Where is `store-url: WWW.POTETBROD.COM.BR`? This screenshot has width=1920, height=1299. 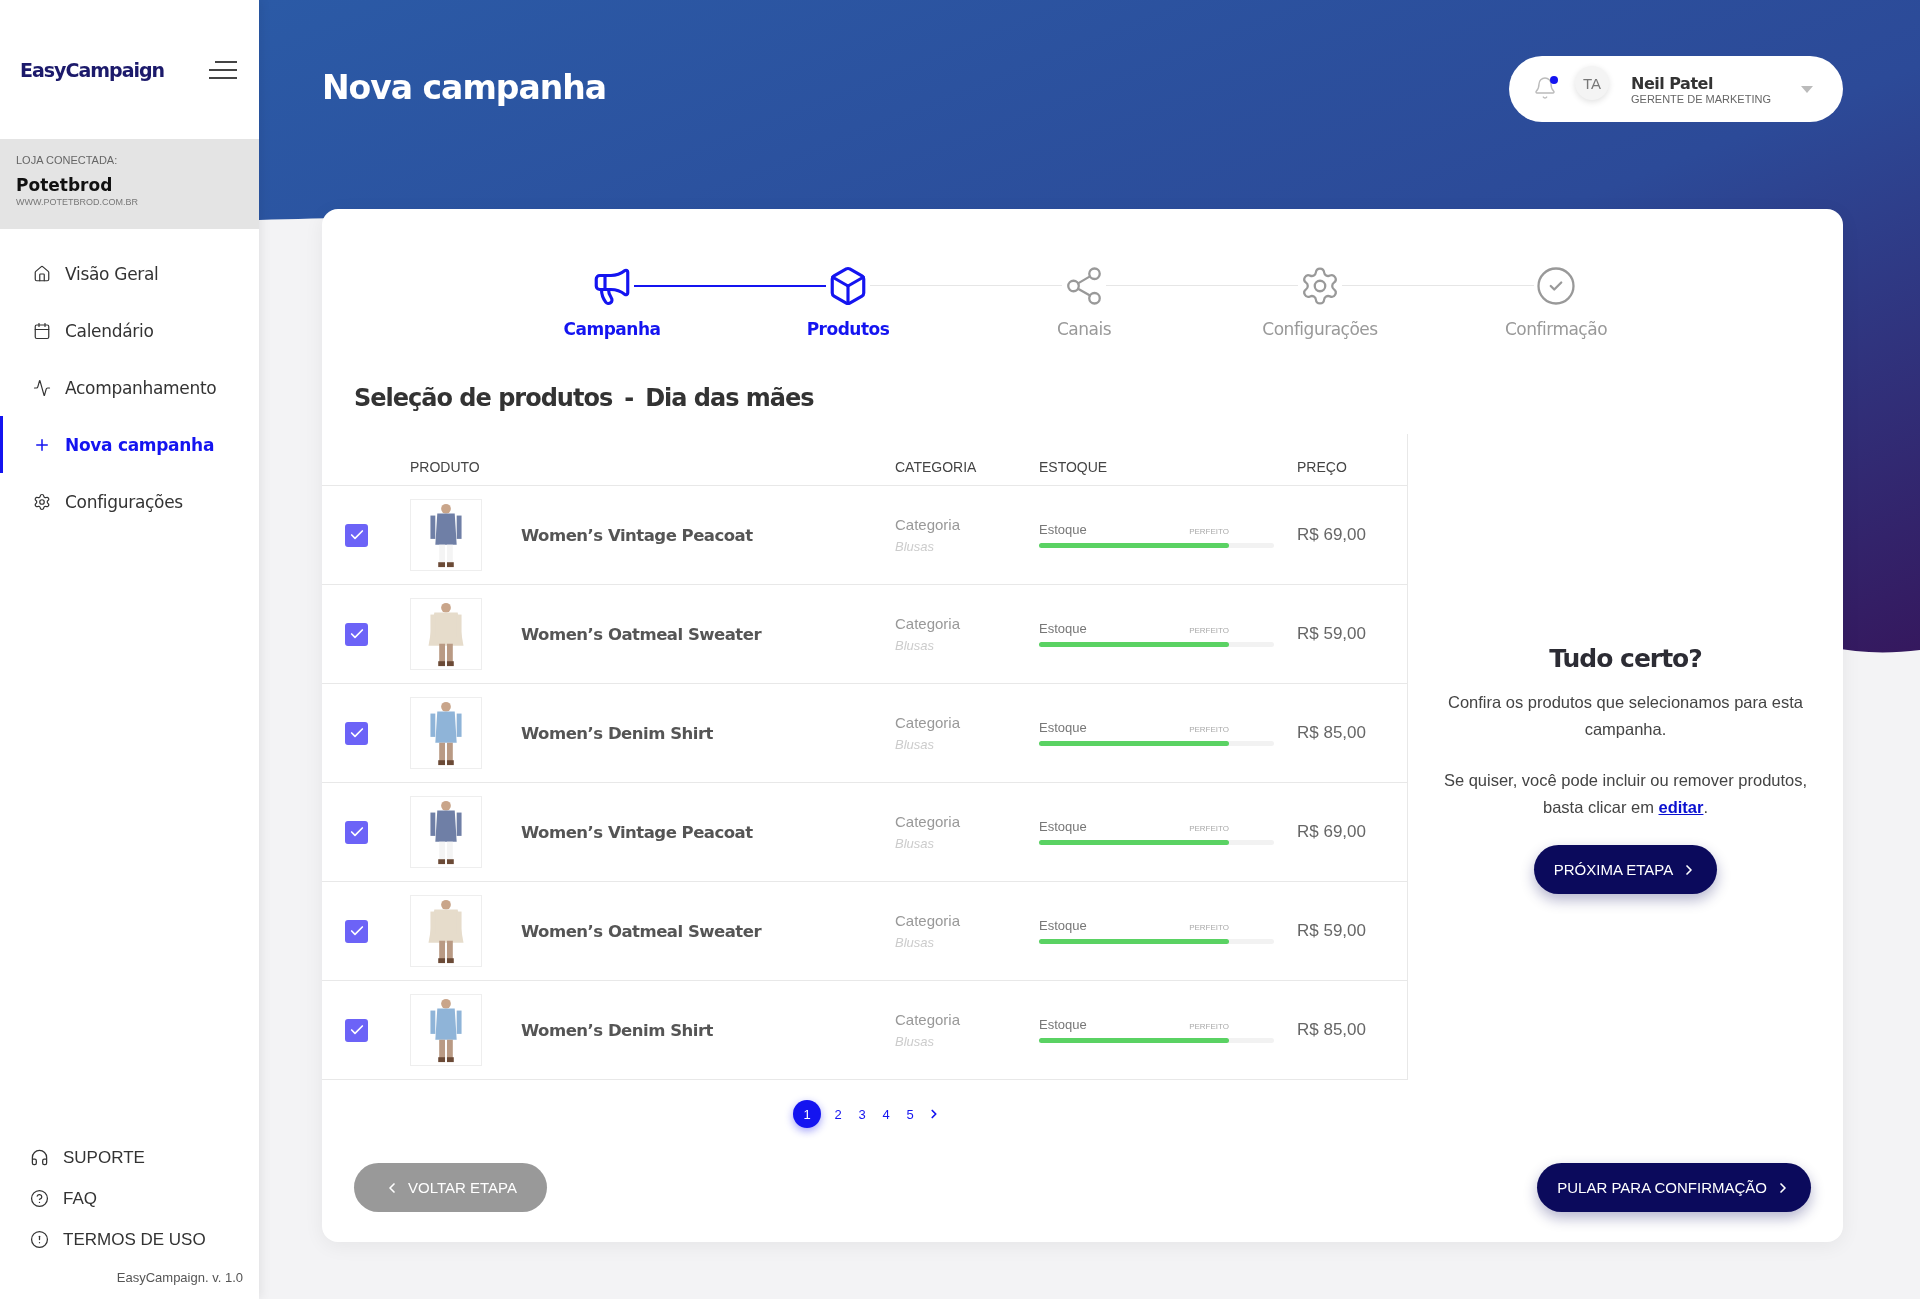
store-url: WWW.POTETBROD.COM.BR is located at coordinates (77, 202).